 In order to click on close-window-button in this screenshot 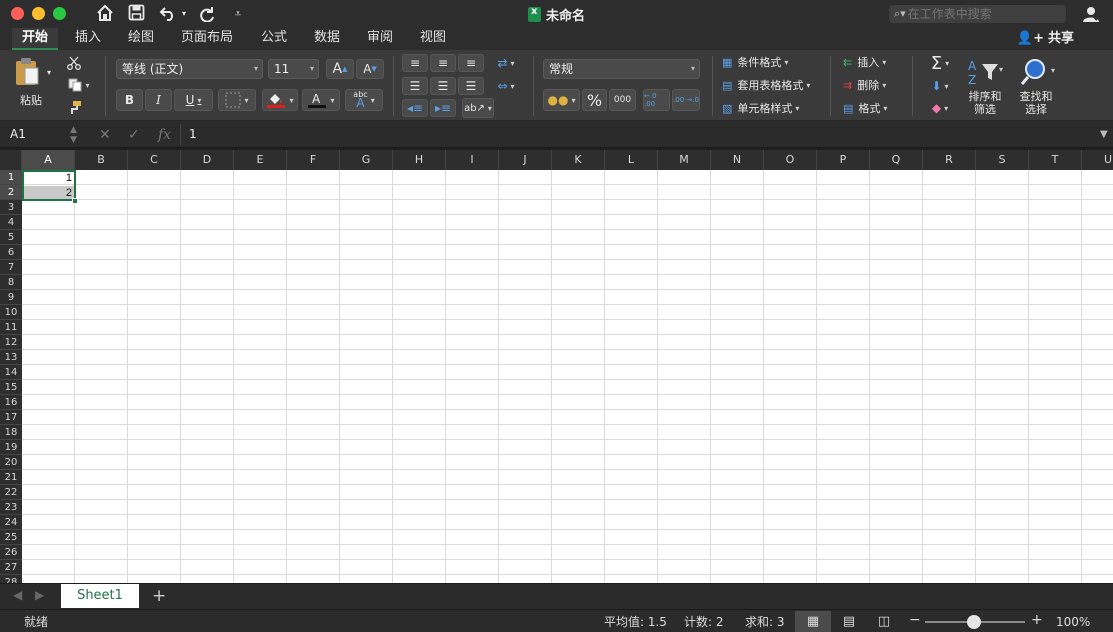, I will do `click(17, 13)`.